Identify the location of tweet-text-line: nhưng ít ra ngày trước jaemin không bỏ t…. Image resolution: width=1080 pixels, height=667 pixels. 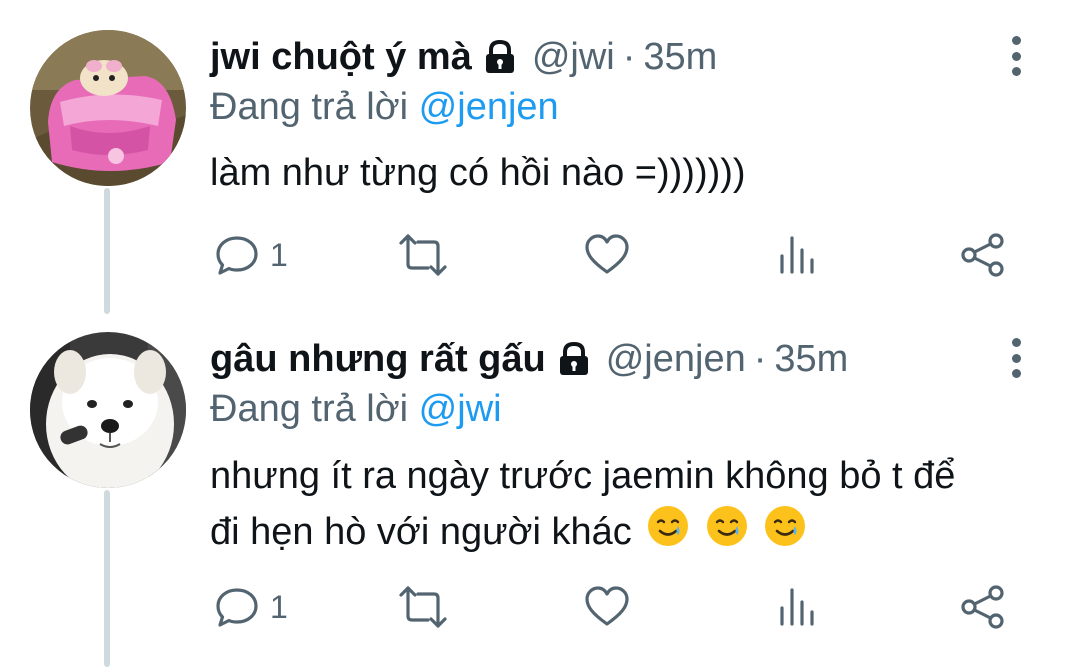
(583, 476).